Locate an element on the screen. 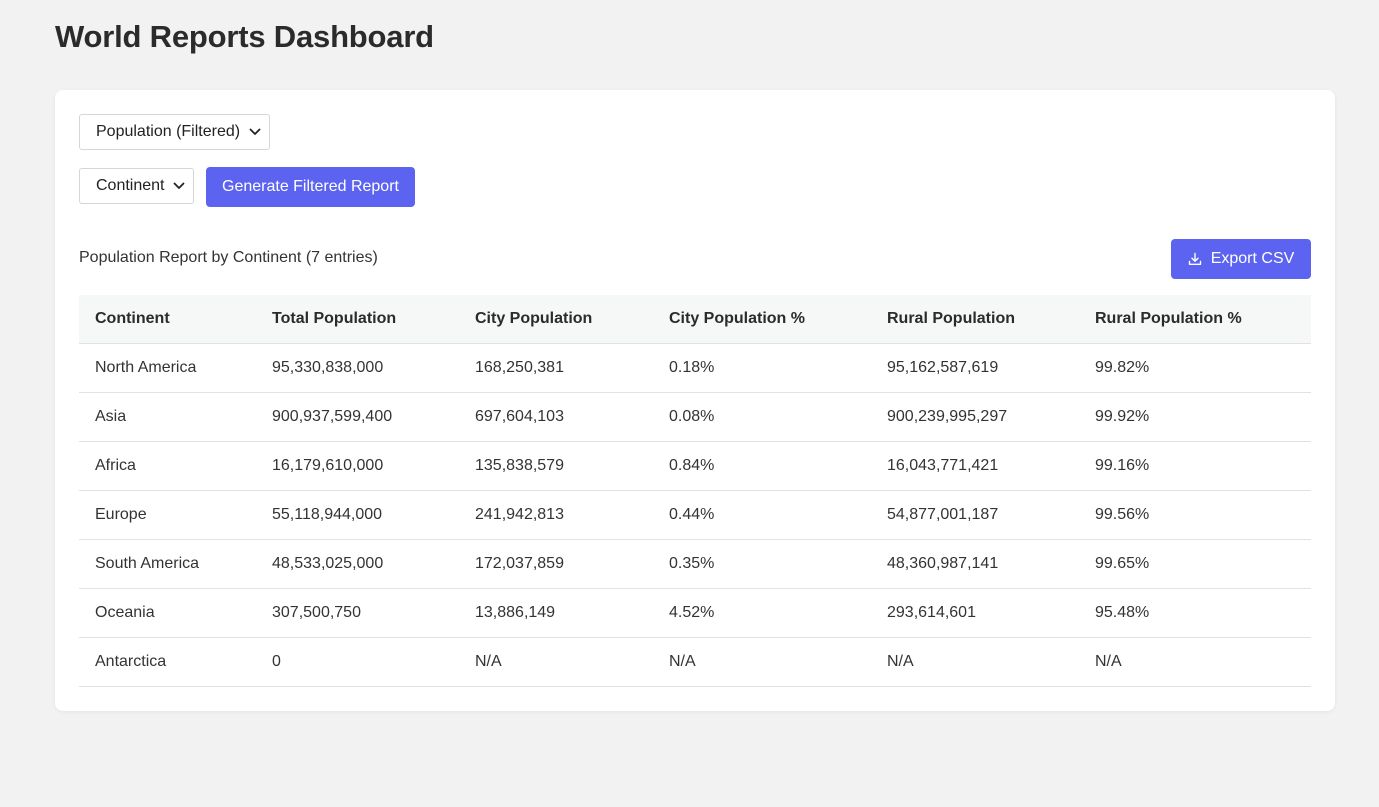  cell-rural-population-pct: N/A is located at coordinates (1195, 662).